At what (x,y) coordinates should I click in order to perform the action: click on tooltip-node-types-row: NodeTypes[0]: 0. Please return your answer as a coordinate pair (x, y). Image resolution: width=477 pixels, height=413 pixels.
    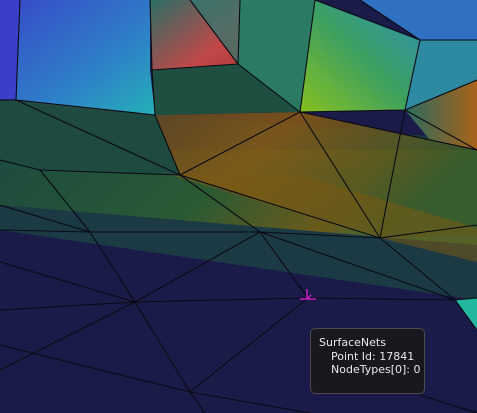
    Looking at the image, I should click on (370, 370).